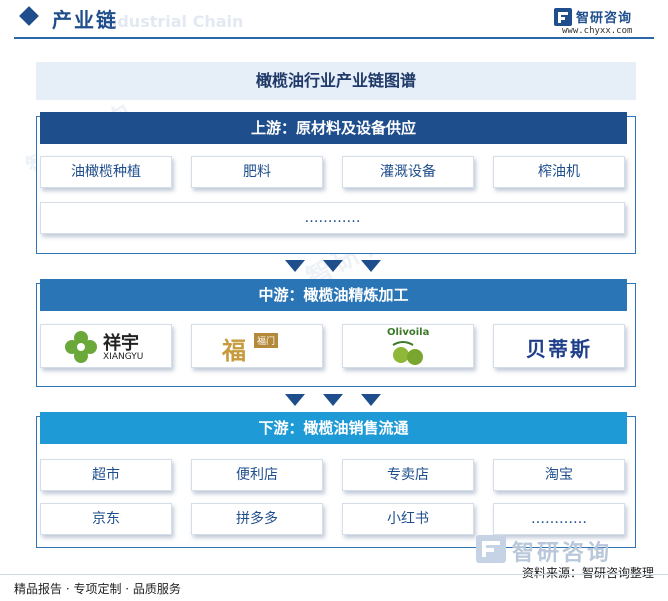  I want to click on upstream-item: 灌溉设备, so click(408, 172).